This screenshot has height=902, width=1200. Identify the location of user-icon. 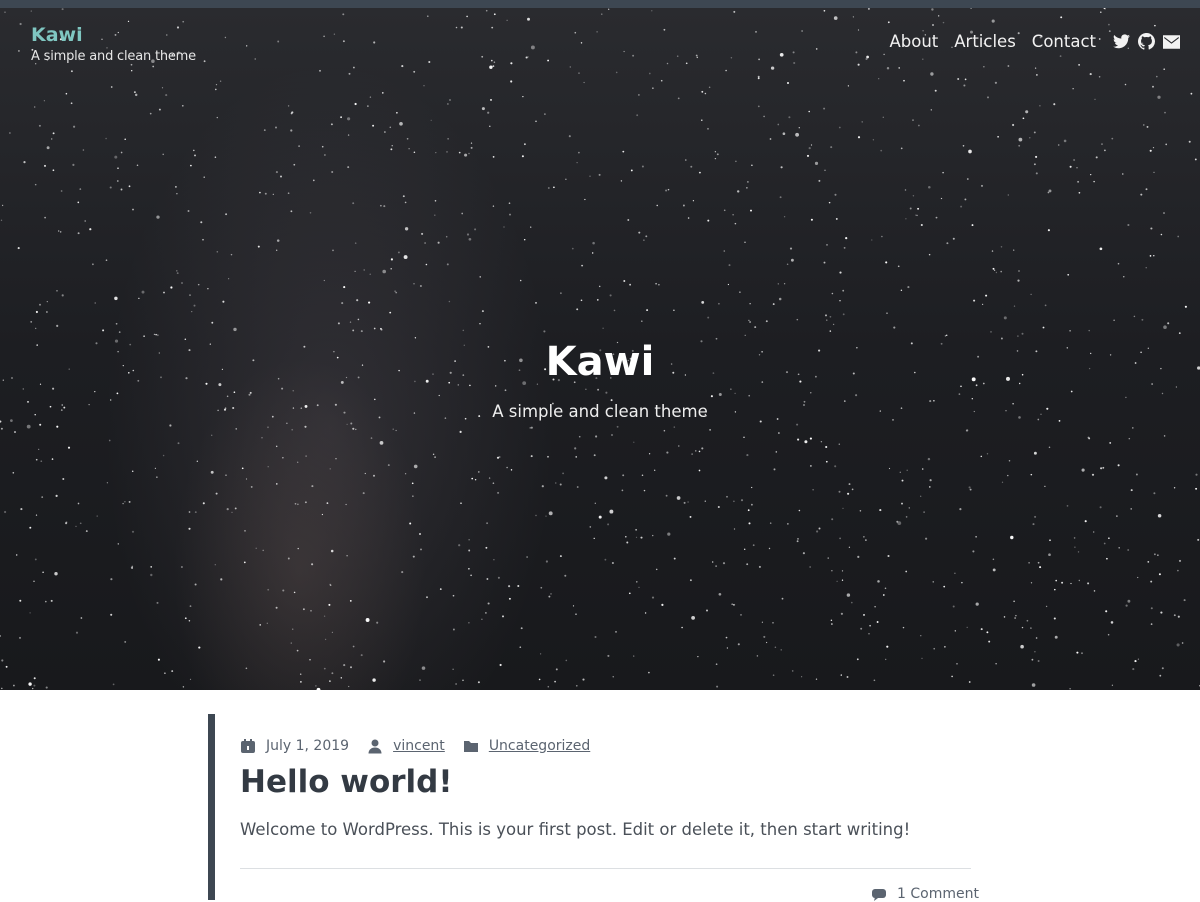
(375, 746).